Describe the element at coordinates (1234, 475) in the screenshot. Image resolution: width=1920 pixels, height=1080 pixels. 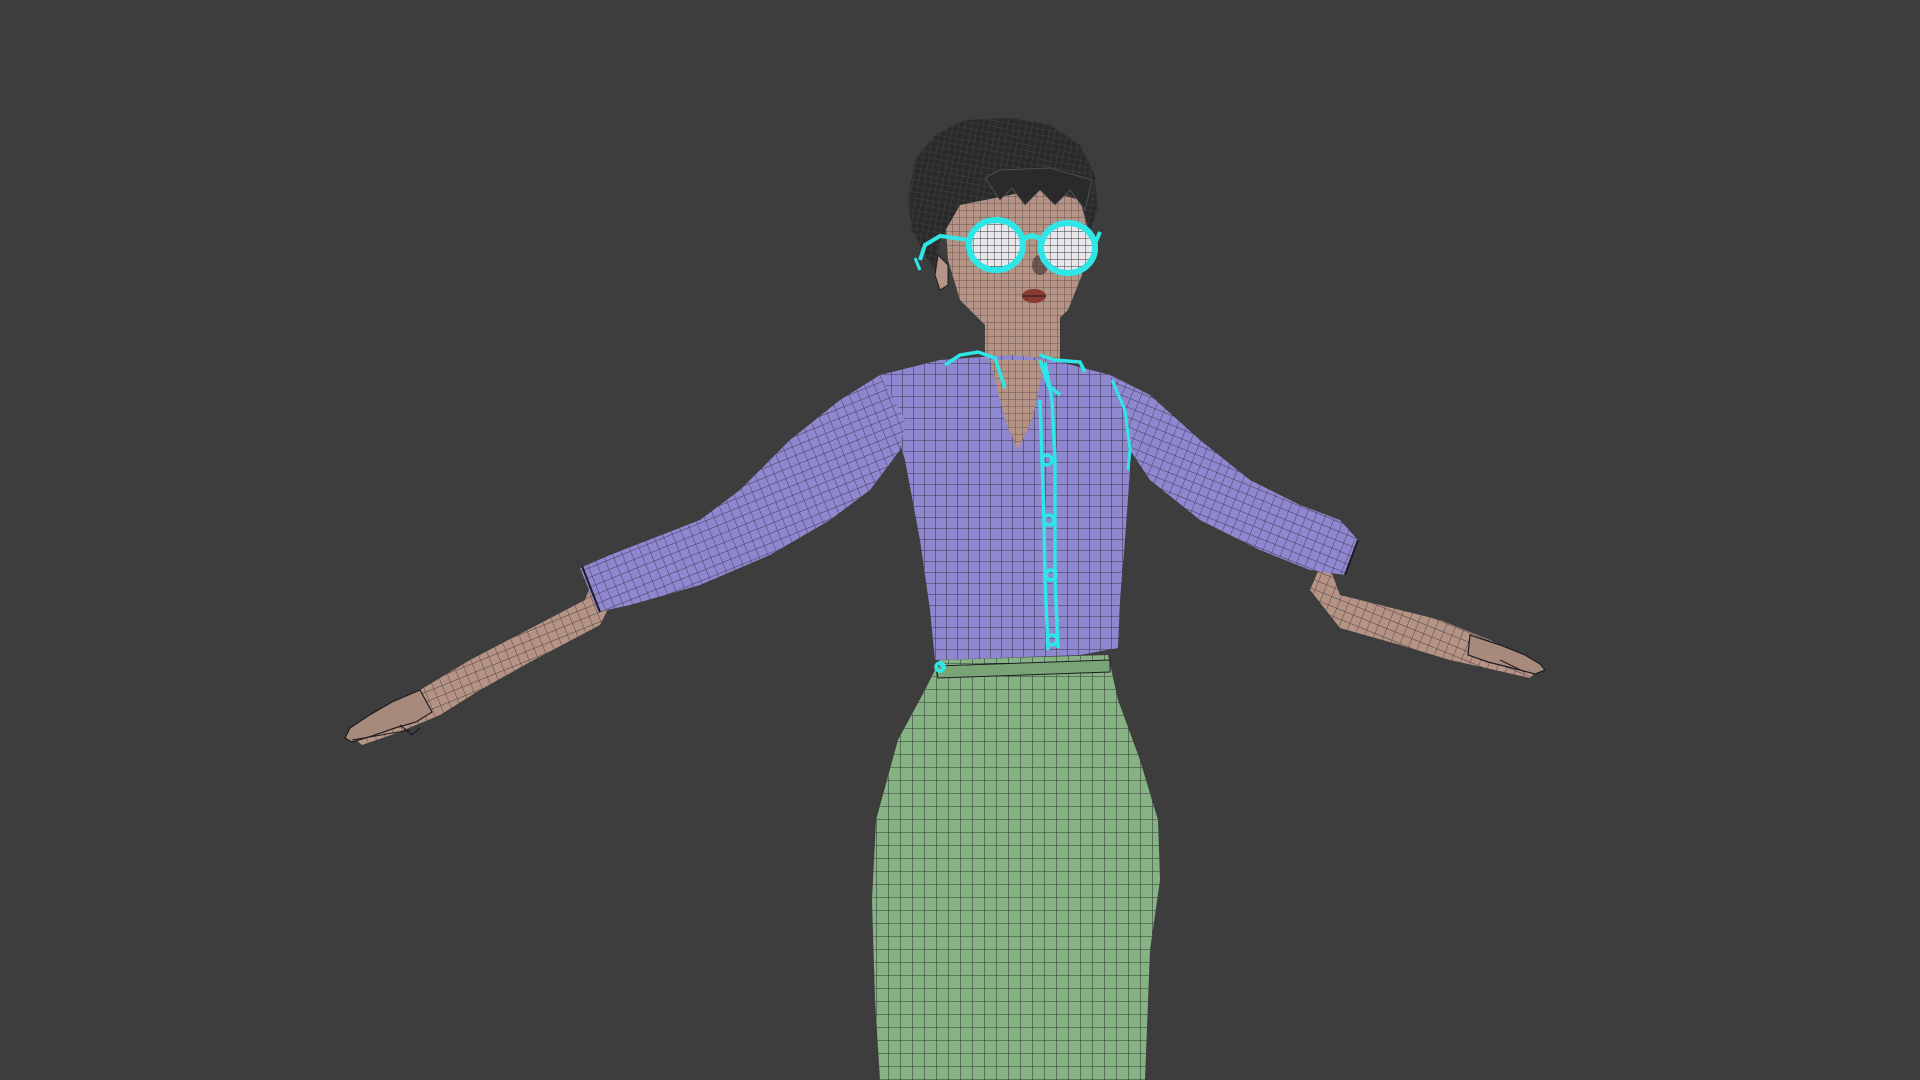
I see `right-sleeve` at that location.